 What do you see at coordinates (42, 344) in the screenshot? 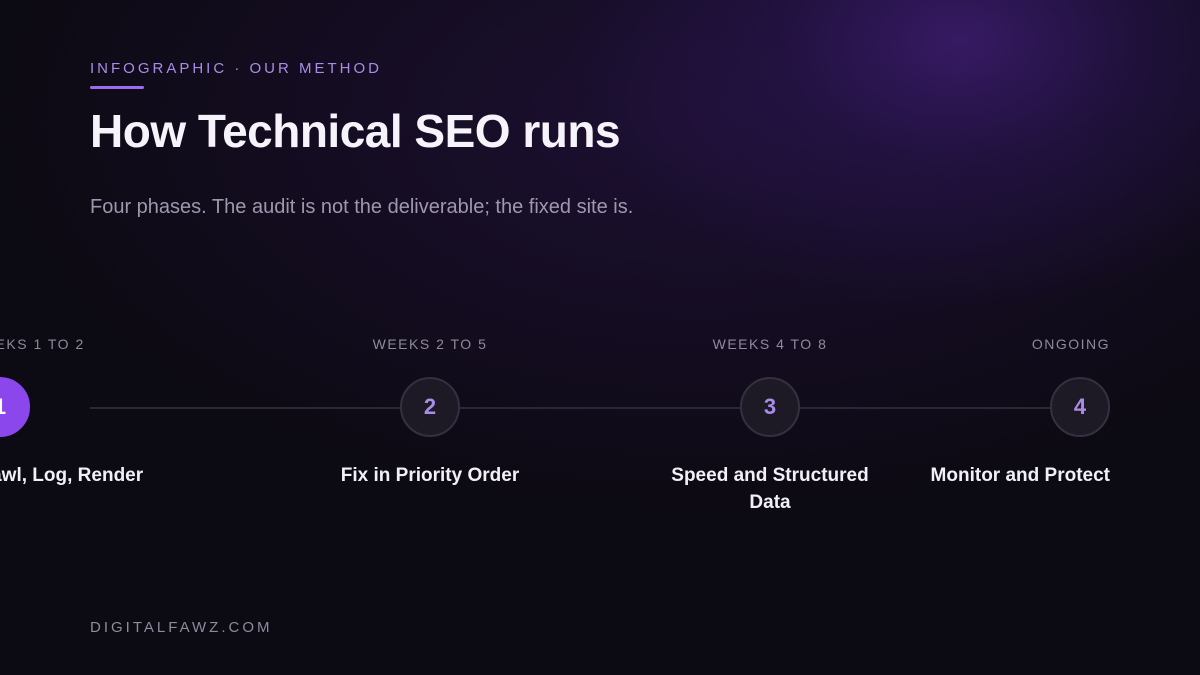
I see `phase-1-when: WEEKS 1 TO 2` at bounding box center [42, 344].